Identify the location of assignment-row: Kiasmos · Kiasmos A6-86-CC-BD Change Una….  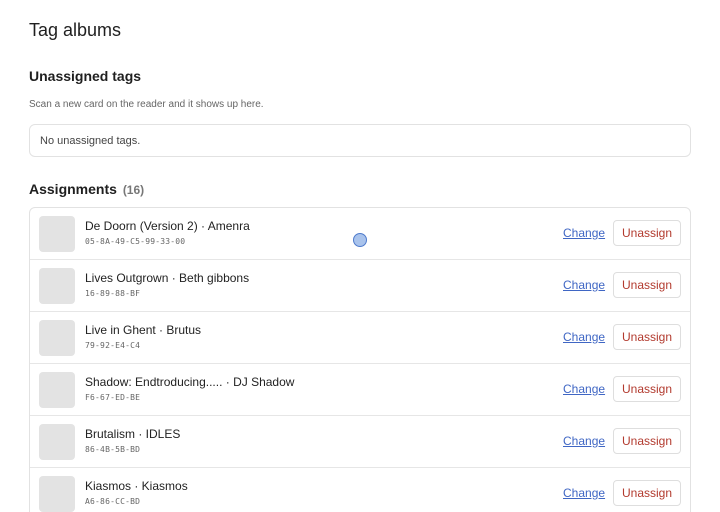
(360, 490).